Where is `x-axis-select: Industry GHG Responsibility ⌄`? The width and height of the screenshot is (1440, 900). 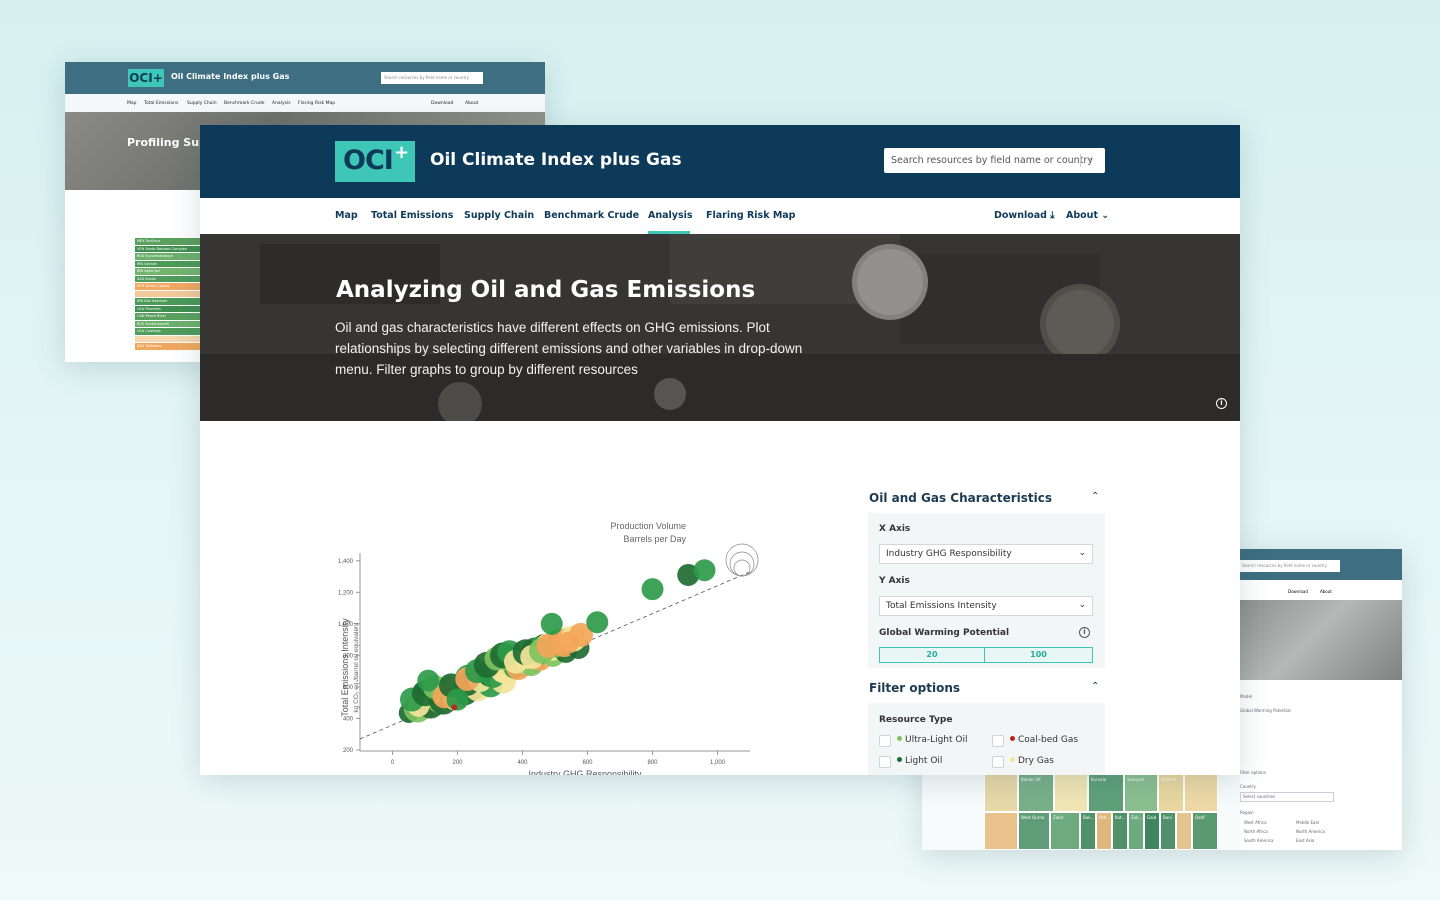 x-axis-select: Industry GHG Responsibility ⌄ is located at coordinates (986, 554).